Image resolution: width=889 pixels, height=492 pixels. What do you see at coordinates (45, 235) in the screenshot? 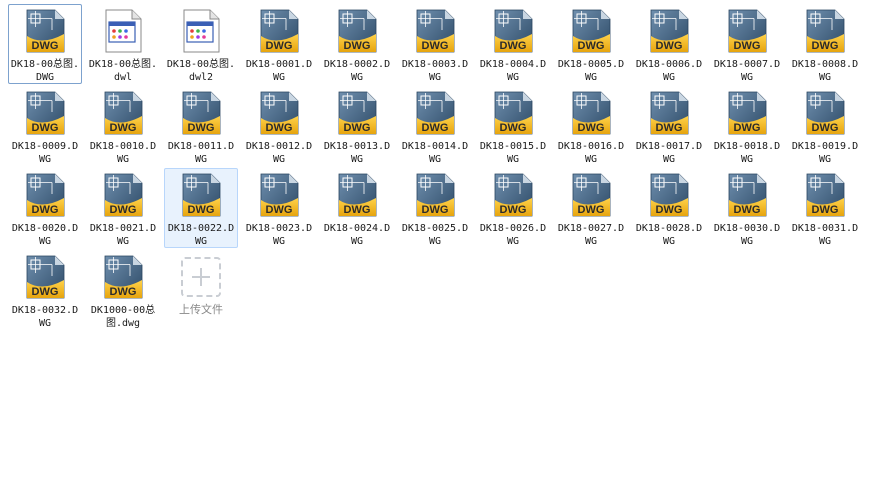
I see `file-name: DK18-0020.DWG` at bounding box center [45, 235].